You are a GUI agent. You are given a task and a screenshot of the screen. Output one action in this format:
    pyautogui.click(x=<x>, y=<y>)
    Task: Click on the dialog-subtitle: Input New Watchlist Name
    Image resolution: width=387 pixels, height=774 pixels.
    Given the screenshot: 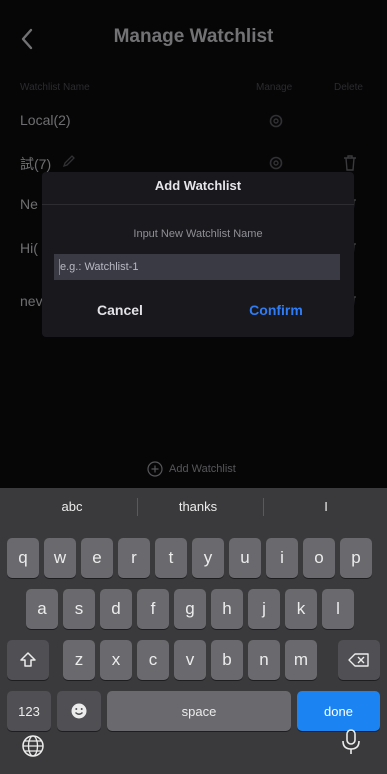 What is the action you would take?
    pyautogui.click(x=198, y=234)
    